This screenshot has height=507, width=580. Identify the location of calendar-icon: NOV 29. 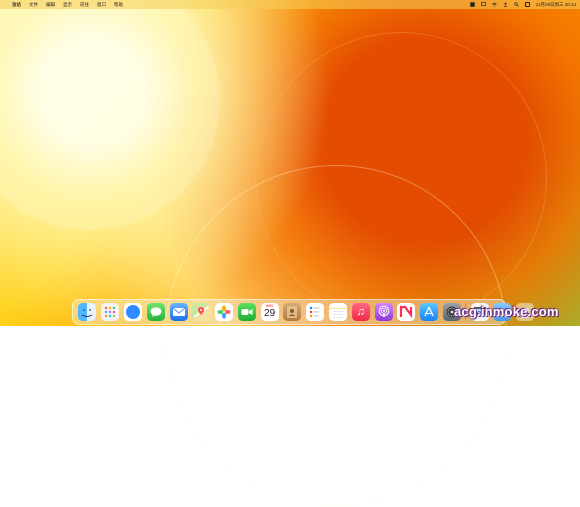
(269, 312).